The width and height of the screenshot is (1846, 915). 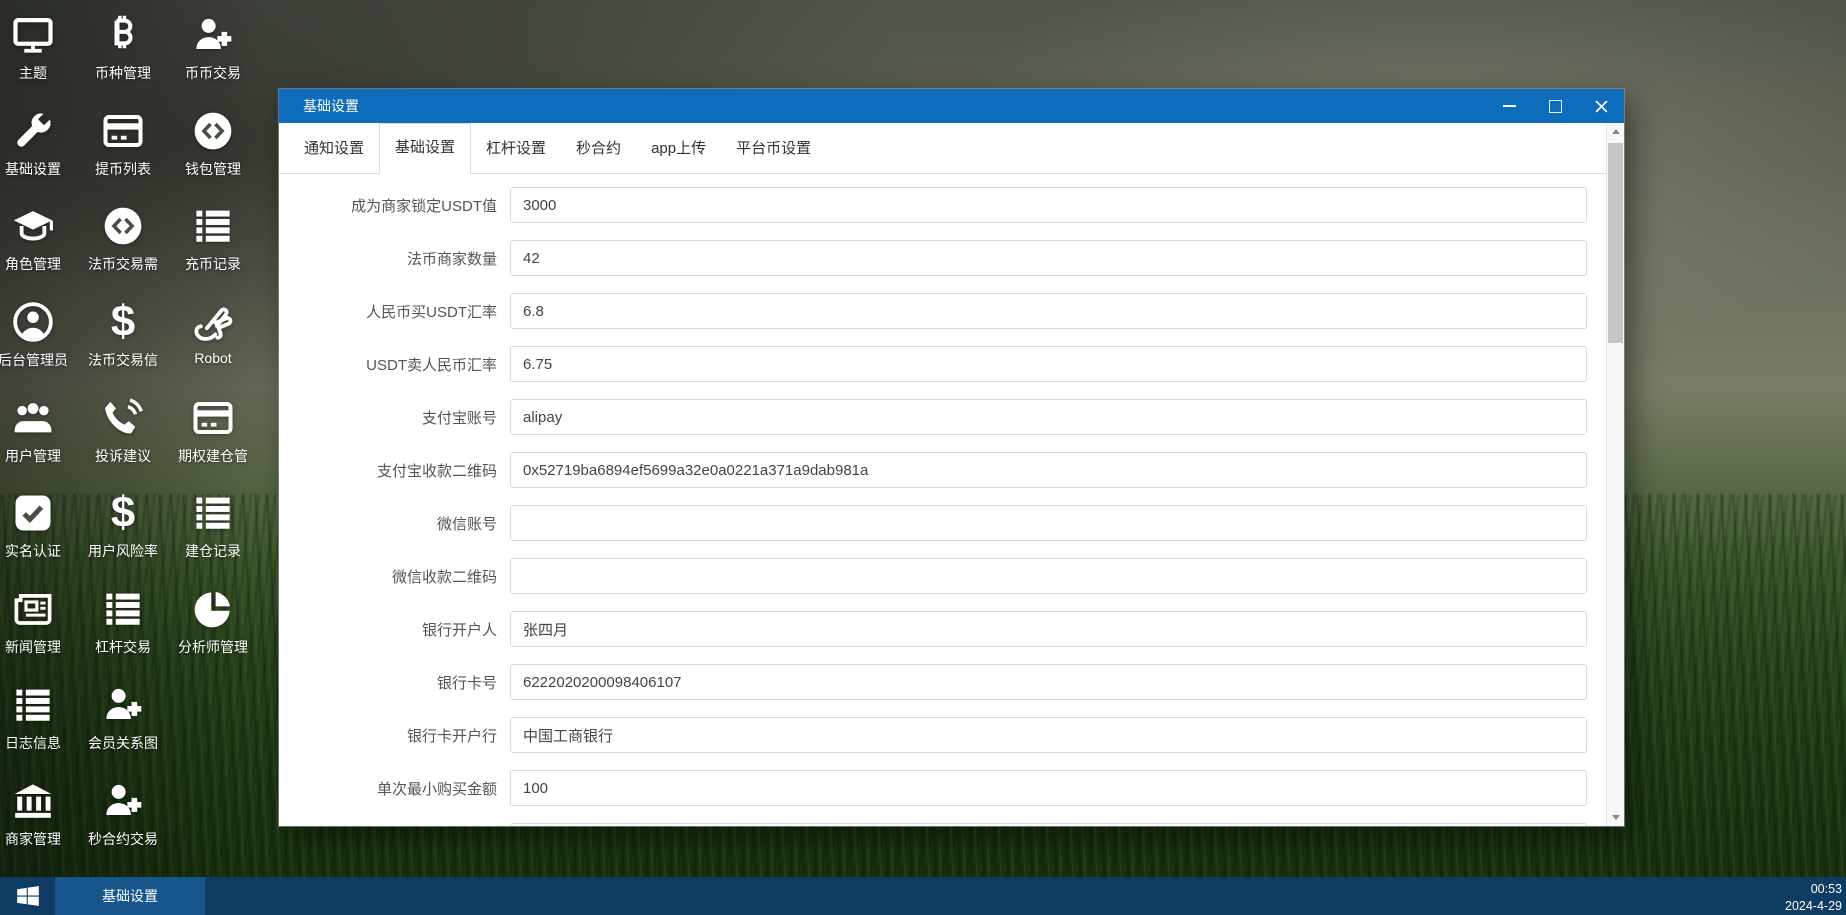 What do you see at coordinates (33, 168) in the screenshot?
I see `sidebar-item-label: 基础设置` at bounding box center [33, 168].